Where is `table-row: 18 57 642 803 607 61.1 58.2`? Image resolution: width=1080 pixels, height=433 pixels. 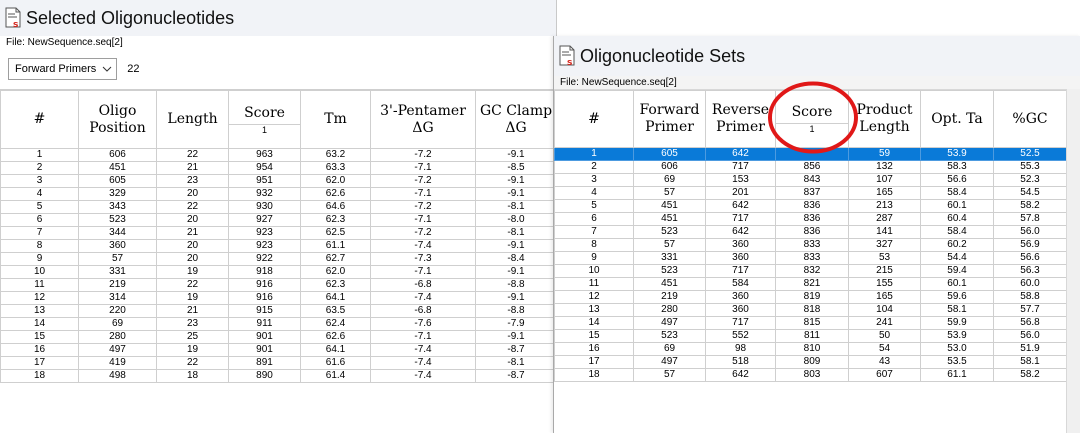 table-row: 18 57 642 803 607 61.1 58.2 is located at coordinates (810, 375).